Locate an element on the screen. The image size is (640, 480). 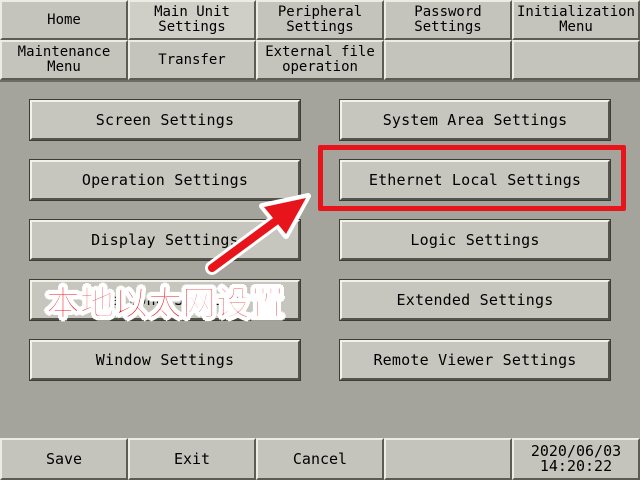
window-settings-button: Window Settings is located at coordinates (165, 360).